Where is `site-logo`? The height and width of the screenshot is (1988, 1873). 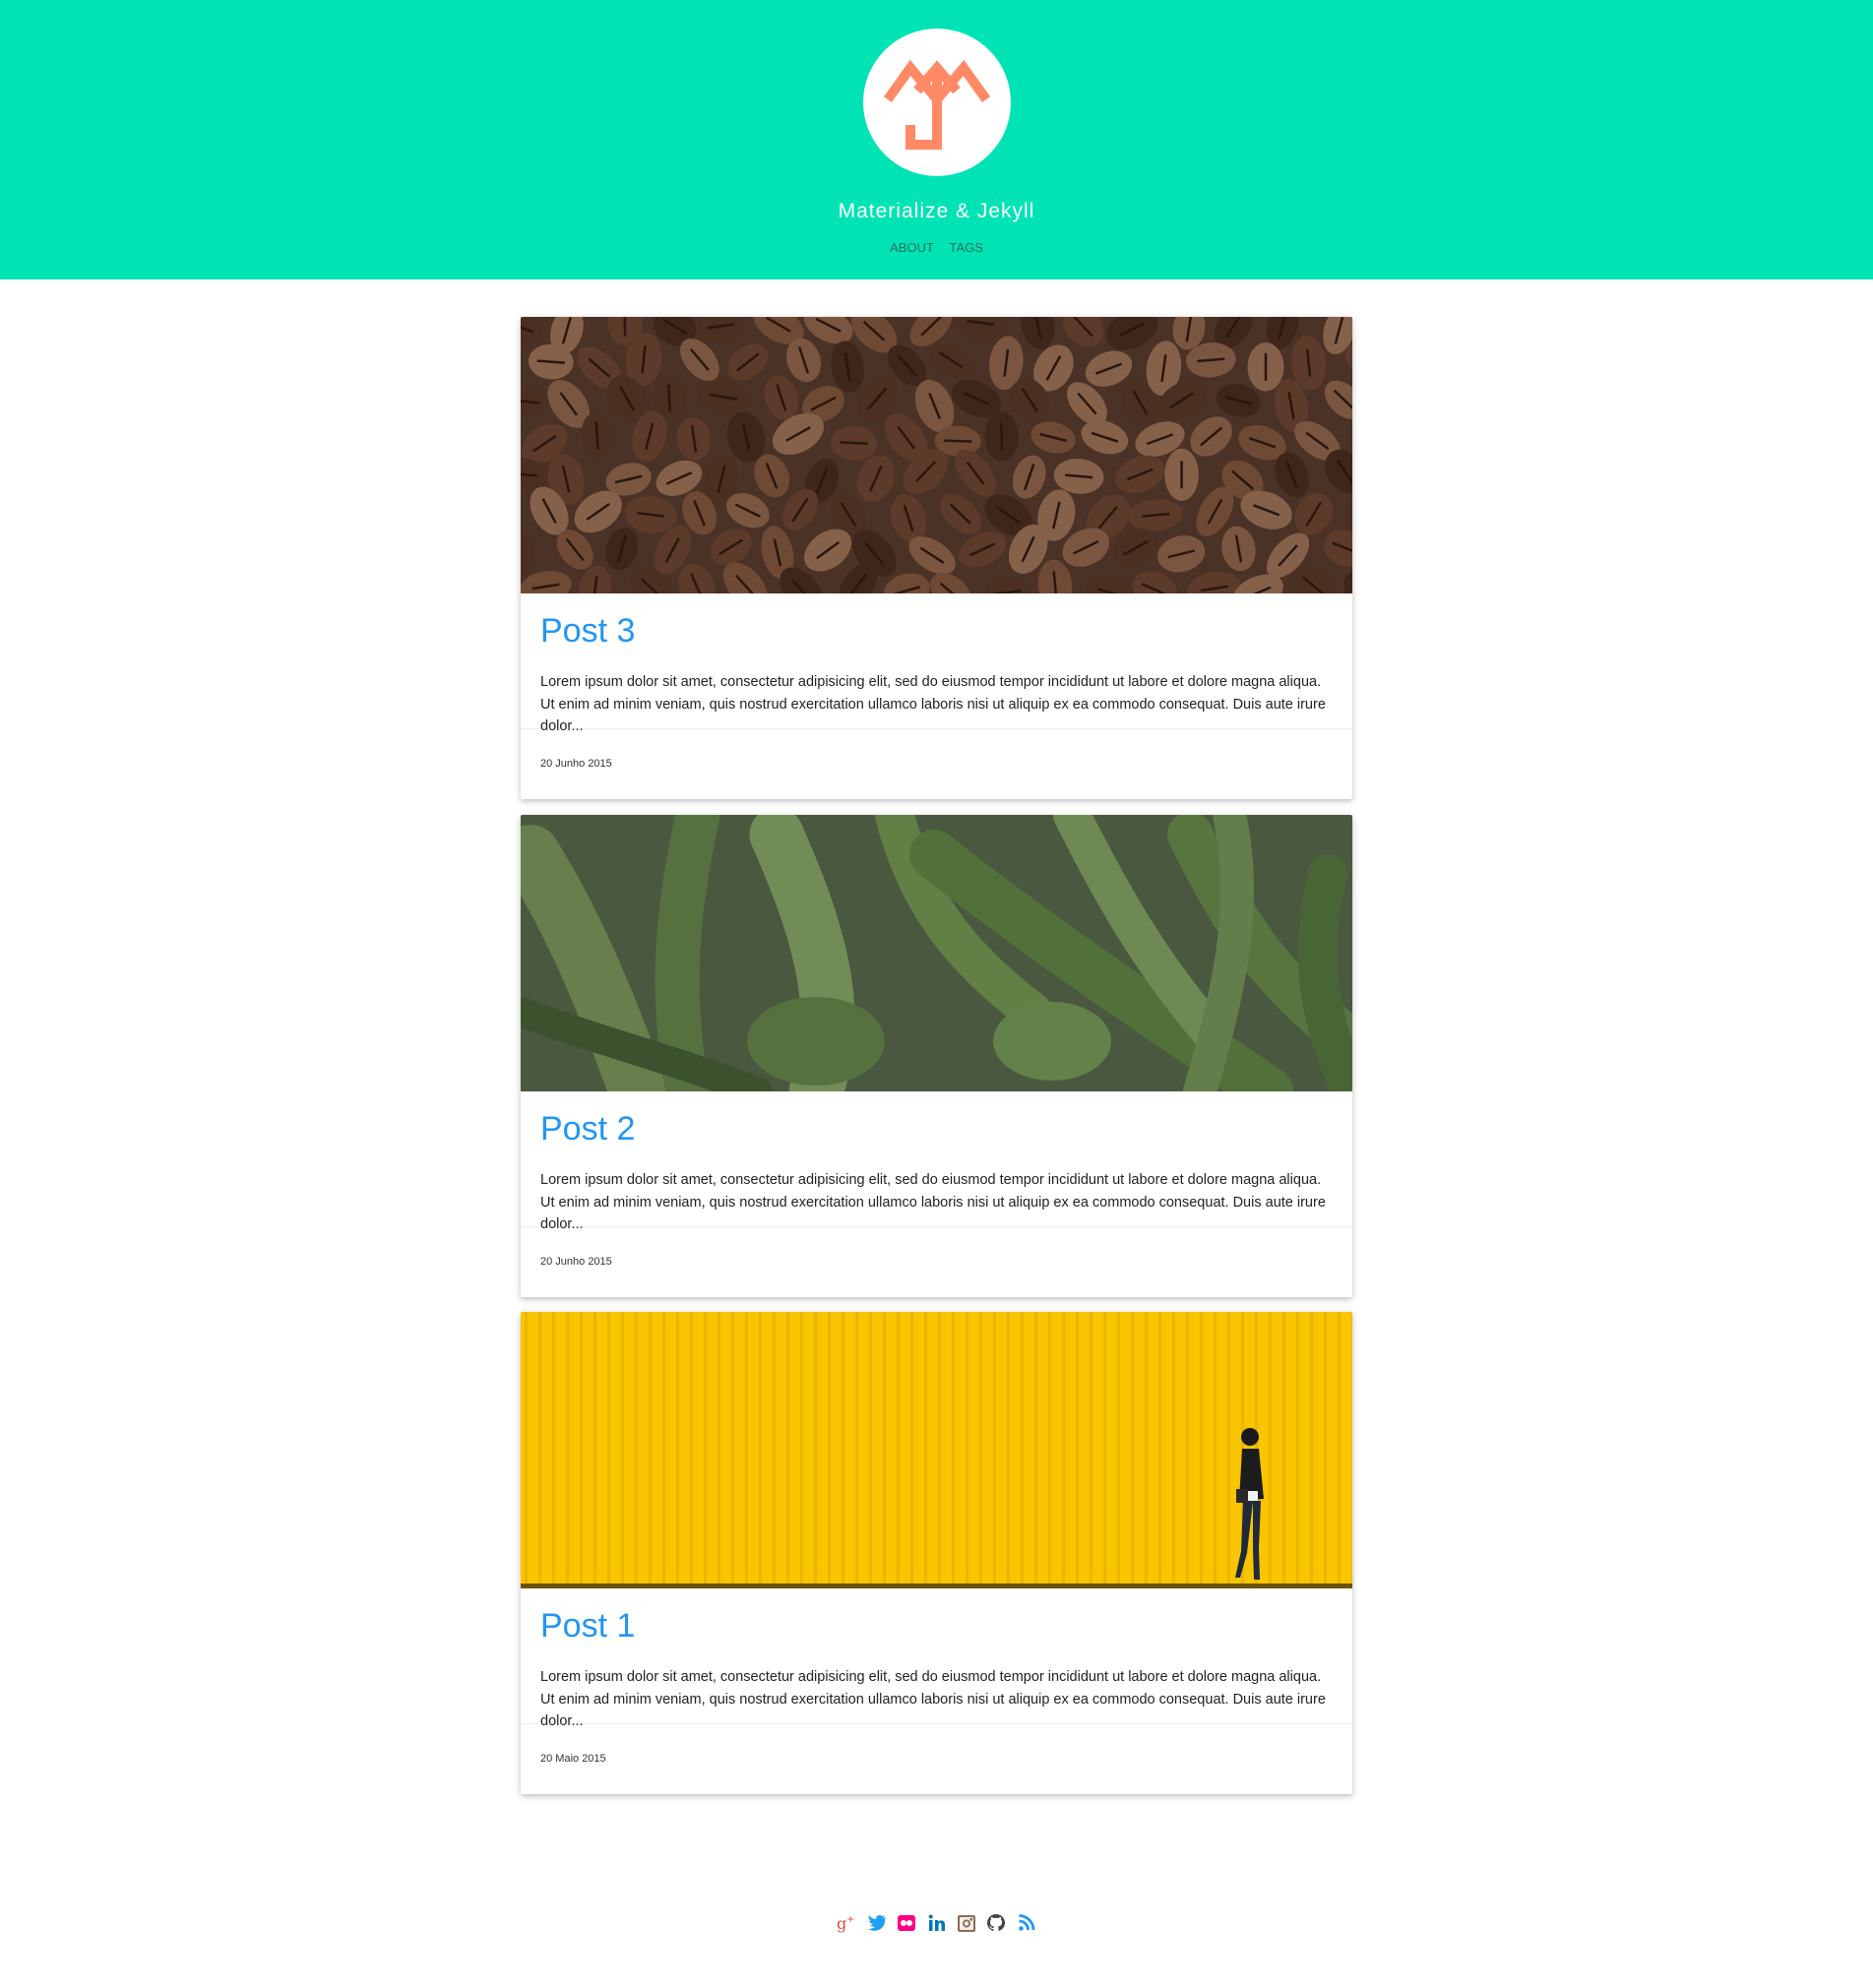 site-logo is located at coordinates (937, 102).